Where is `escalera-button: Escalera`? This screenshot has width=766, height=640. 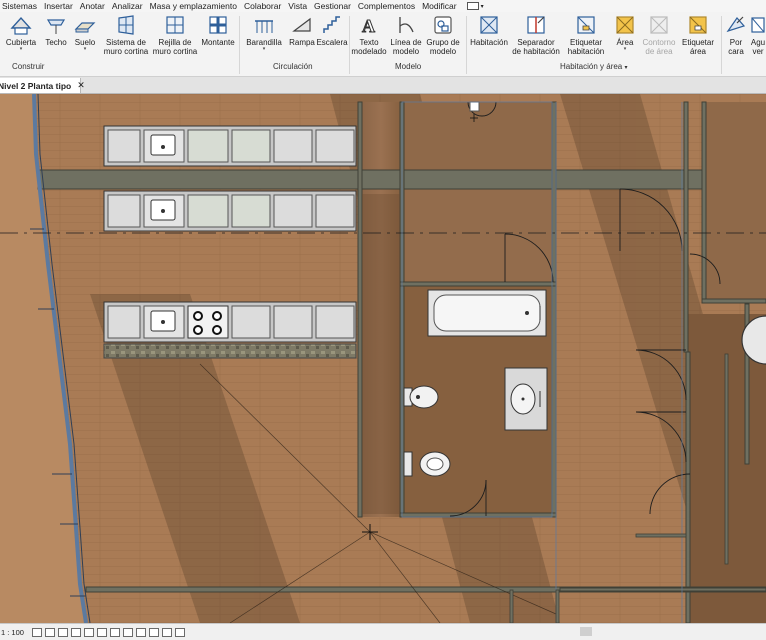
escalera-button: Escalera is located at coordinates (332, 30).